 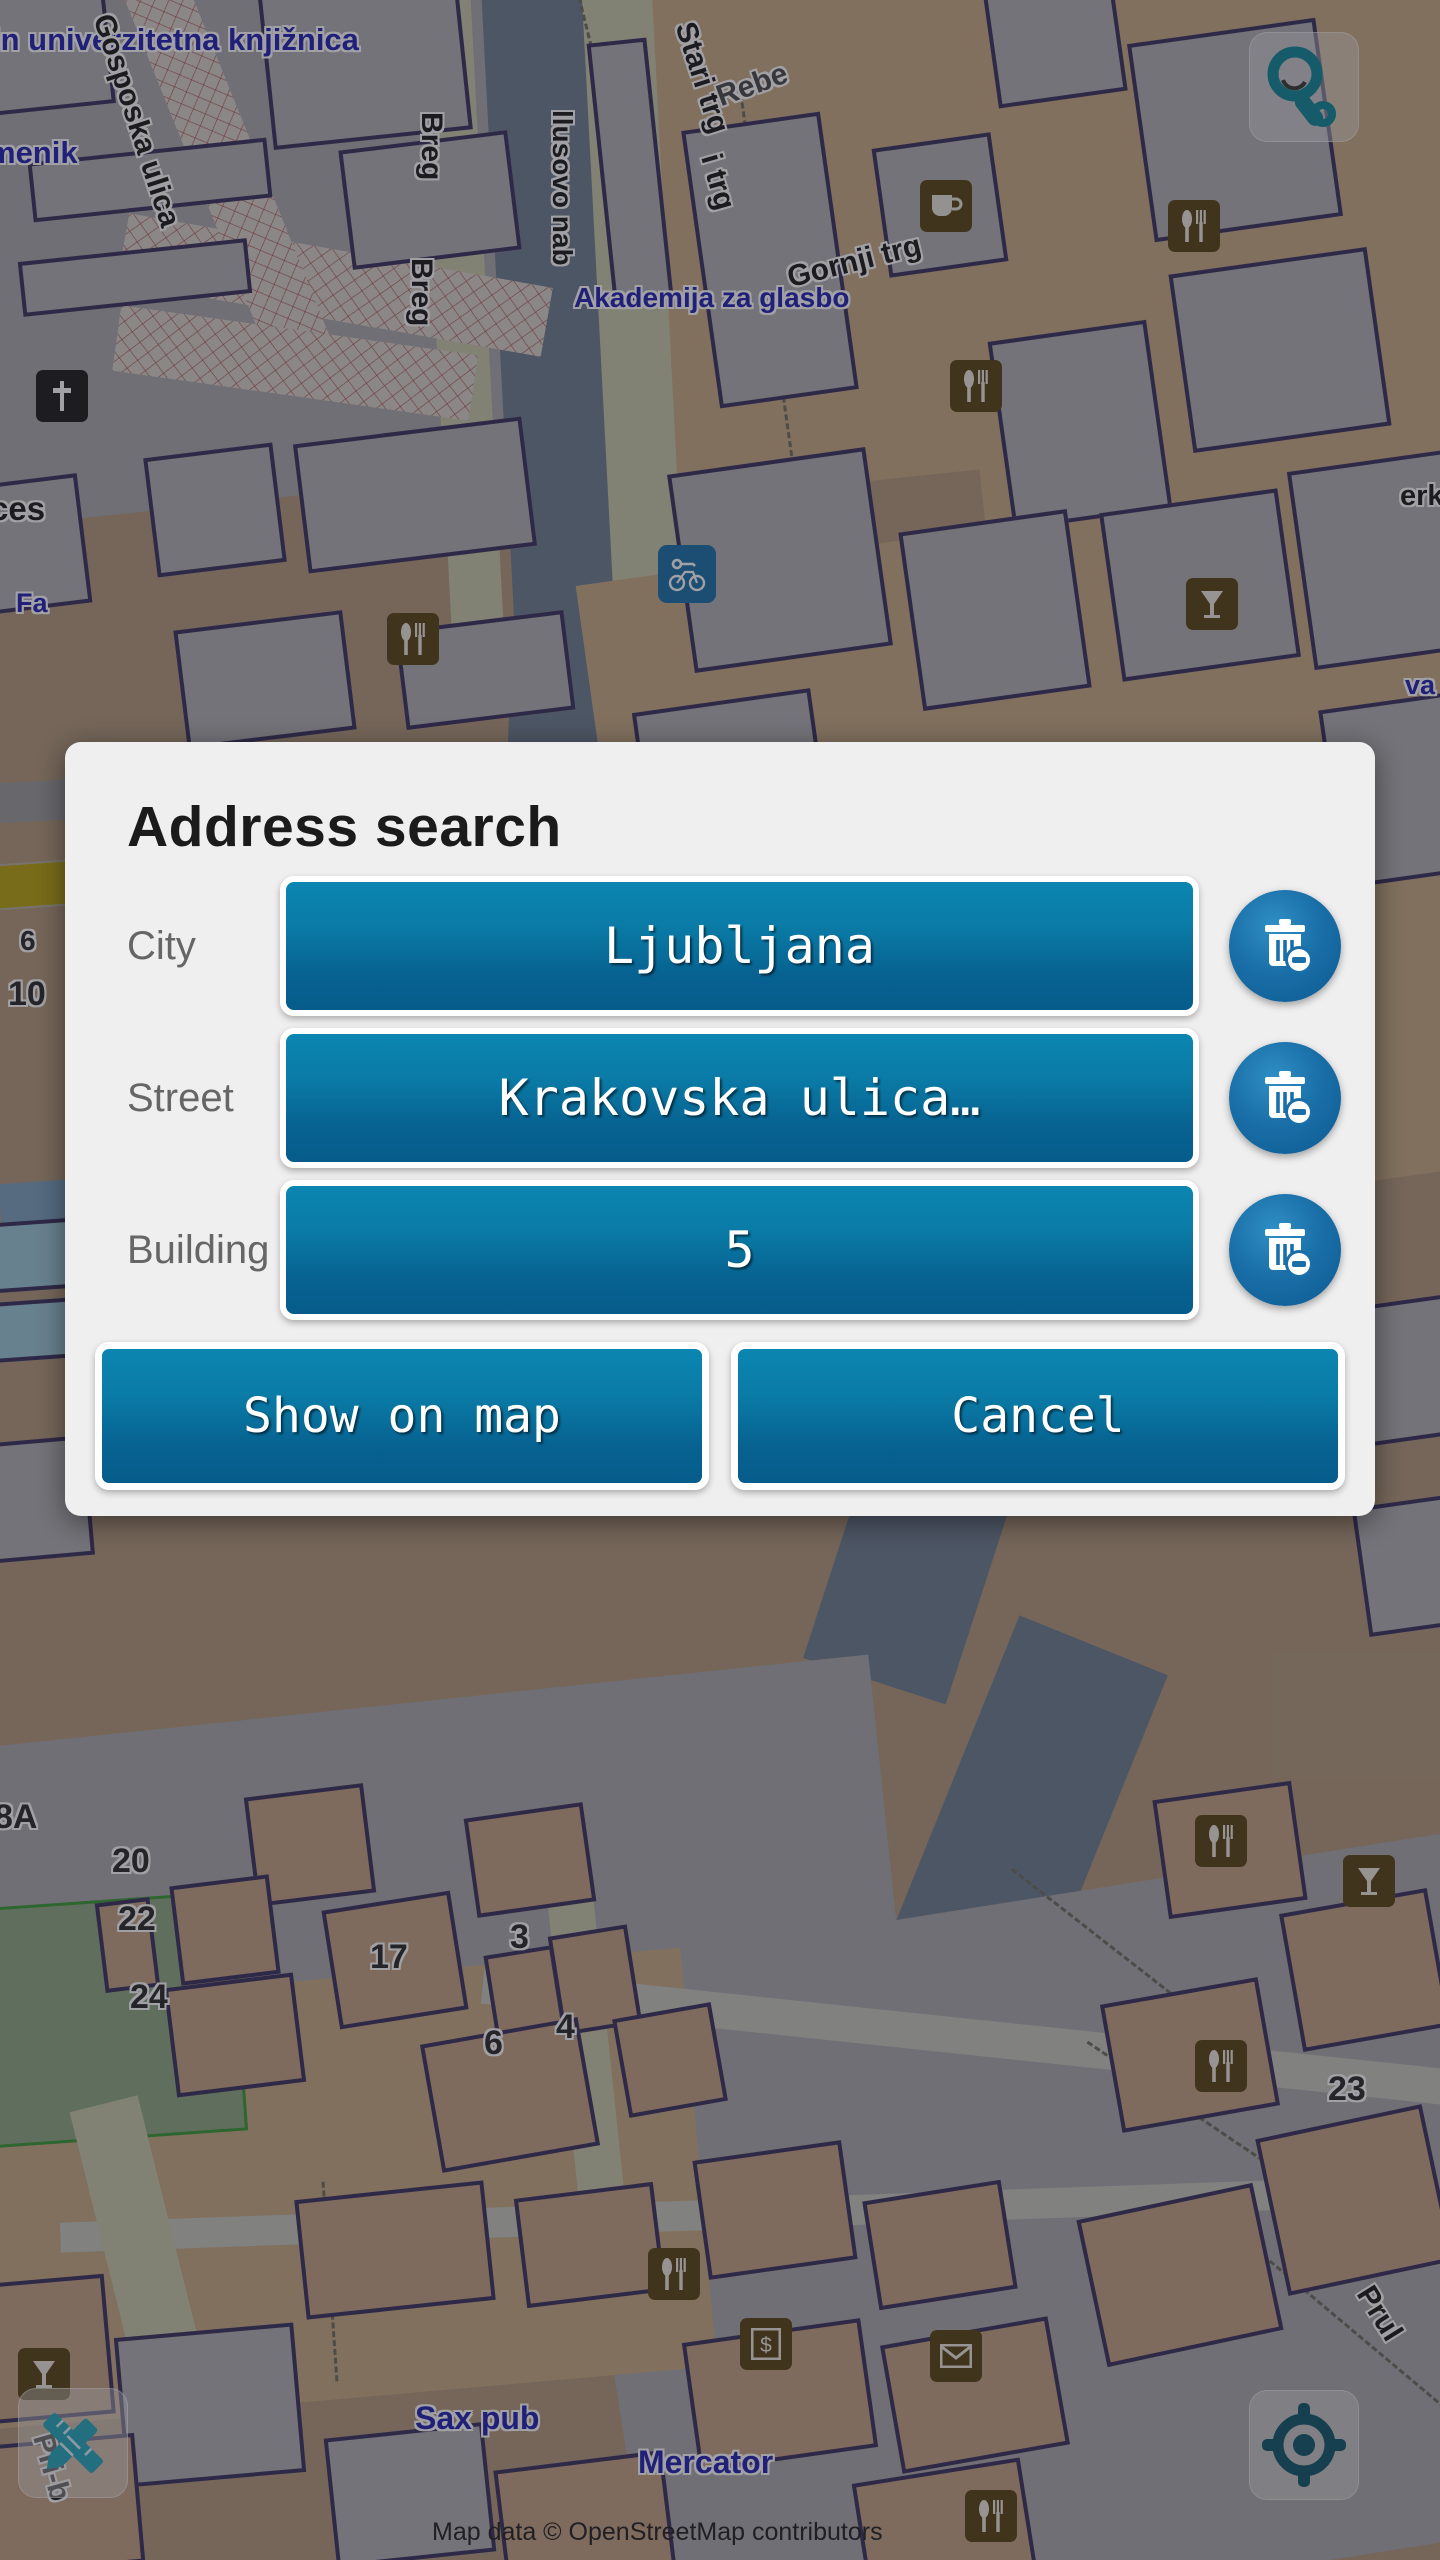 I want to click on cancel-button: Cancel, so click(x=1038, y=1416).